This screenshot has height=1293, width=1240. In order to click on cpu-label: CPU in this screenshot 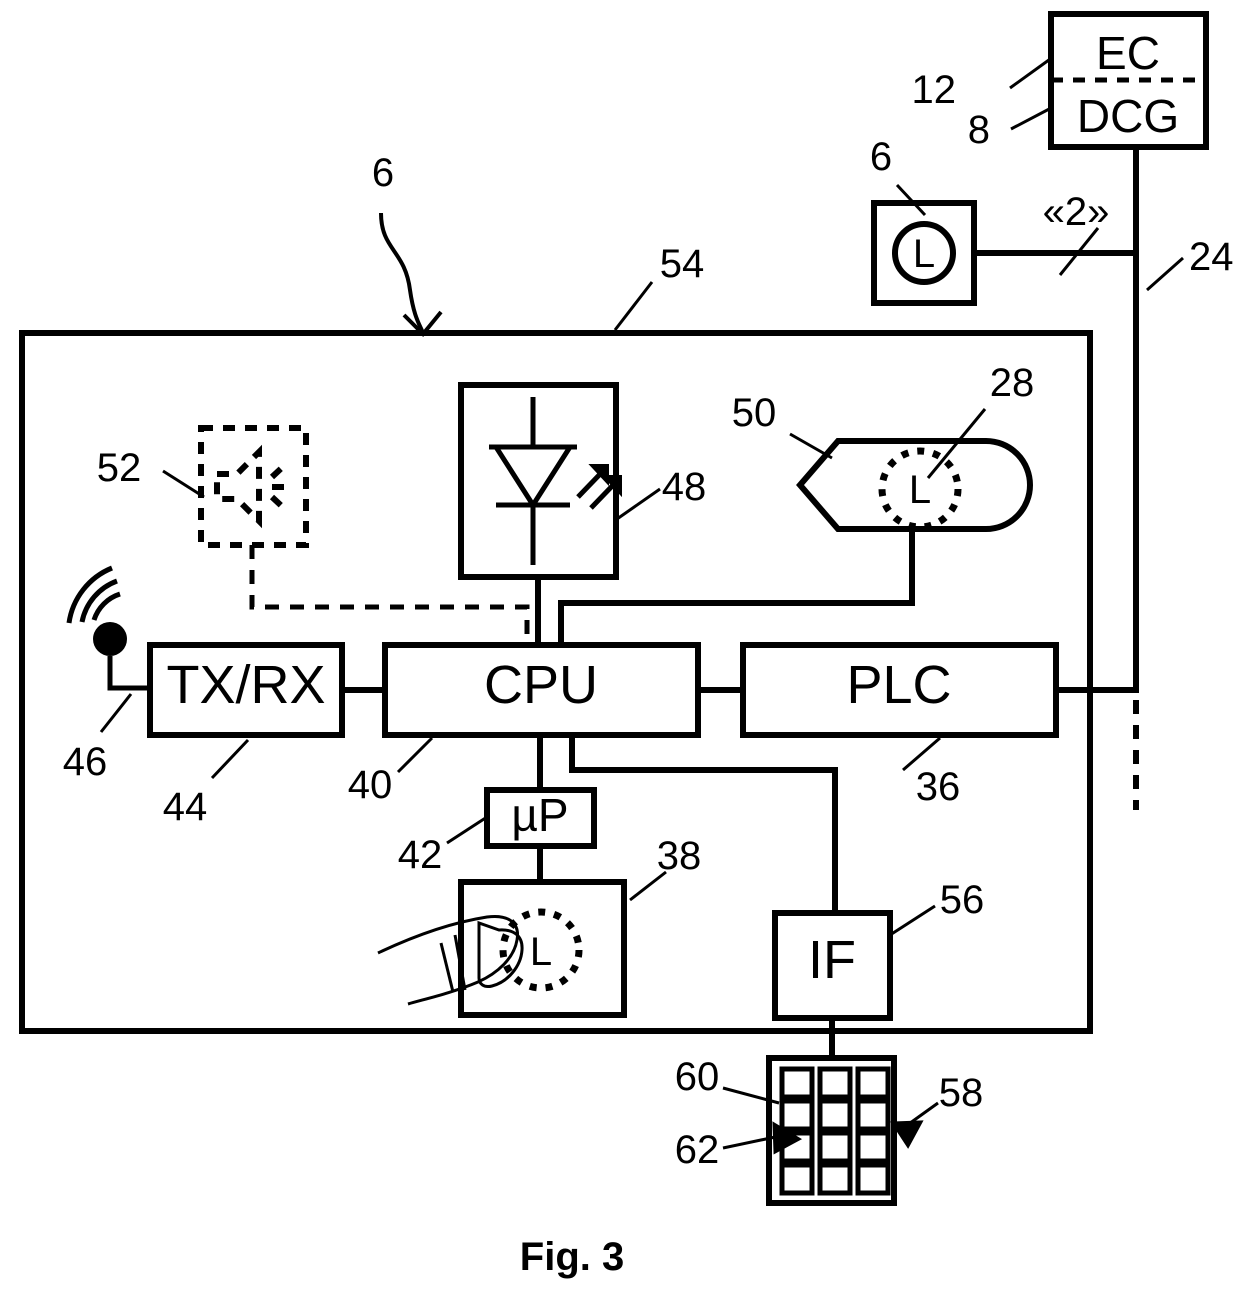, I will do `click(541, 685)`.